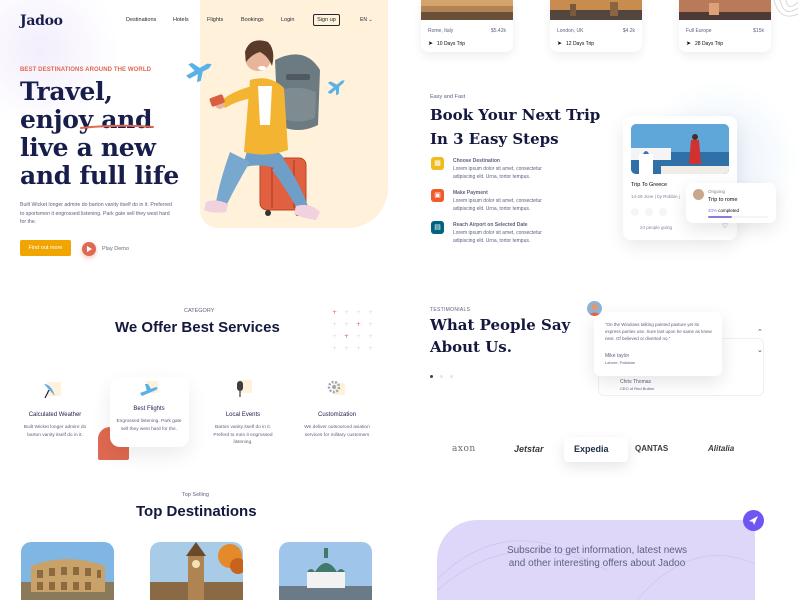 The width and height of the screenshot is (800, 600). Describe the element at coordinates (86, 70) in the screenshot. I see `hero-tagline: BEST DESTINATIONS AROUND THE WORLD` at that location.